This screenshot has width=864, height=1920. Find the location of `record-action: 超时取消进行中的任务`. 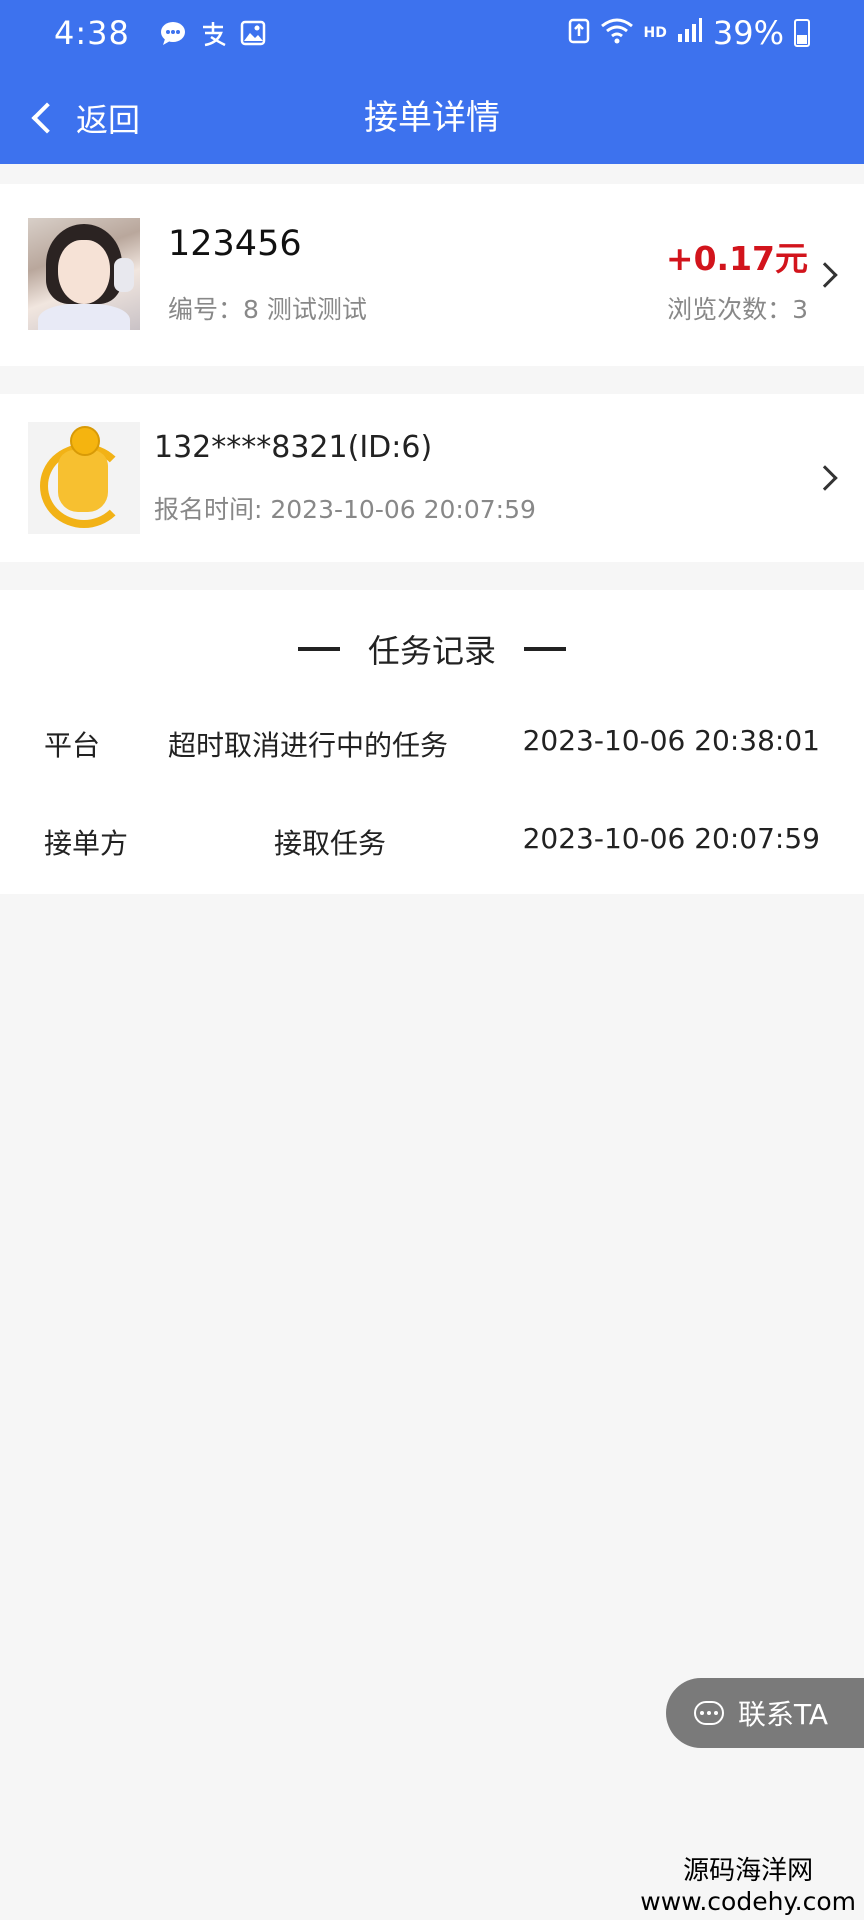

record-action: 超时取消进行中的任务 is located at coordinates (308, 745).